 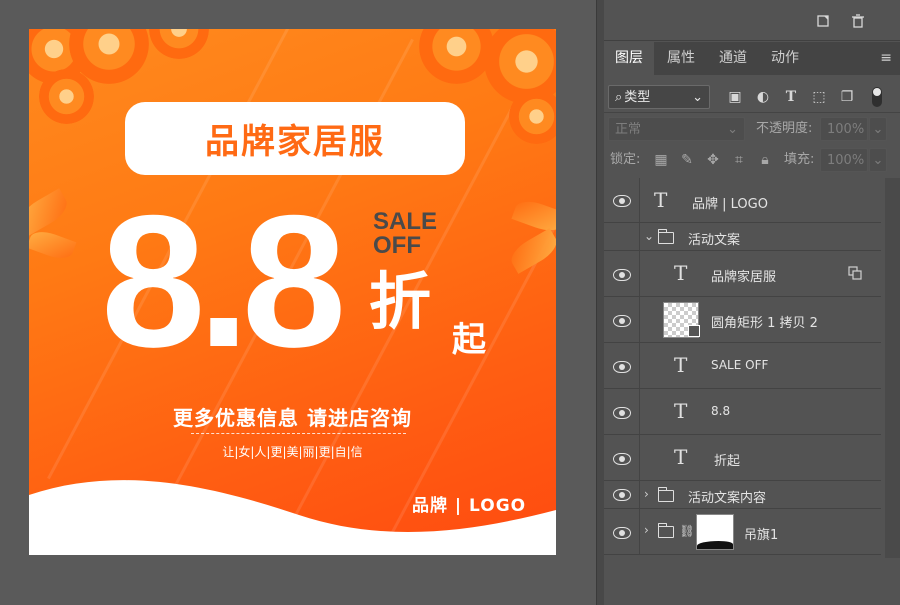 I want to click on blend-row: 正常 ⌄ 不透明度: 100% ⌄, so click(x=752, y=130).